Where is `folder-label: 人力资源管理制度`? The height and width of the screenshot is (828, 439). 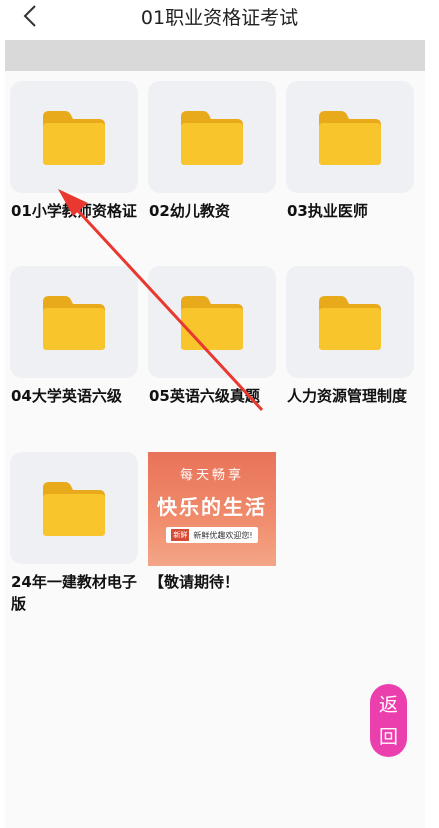
folder-label: 人力资源管理制度 is located at coordinates (347, 396).